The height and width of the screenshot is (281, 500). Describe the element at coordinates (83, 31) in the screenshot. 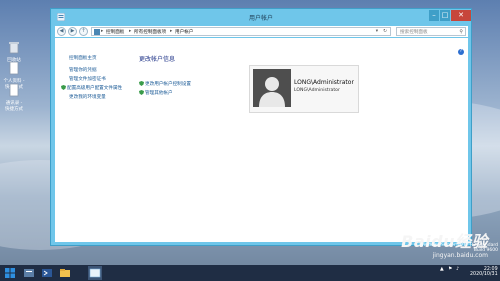

I see `up-button: ↑` at that location.